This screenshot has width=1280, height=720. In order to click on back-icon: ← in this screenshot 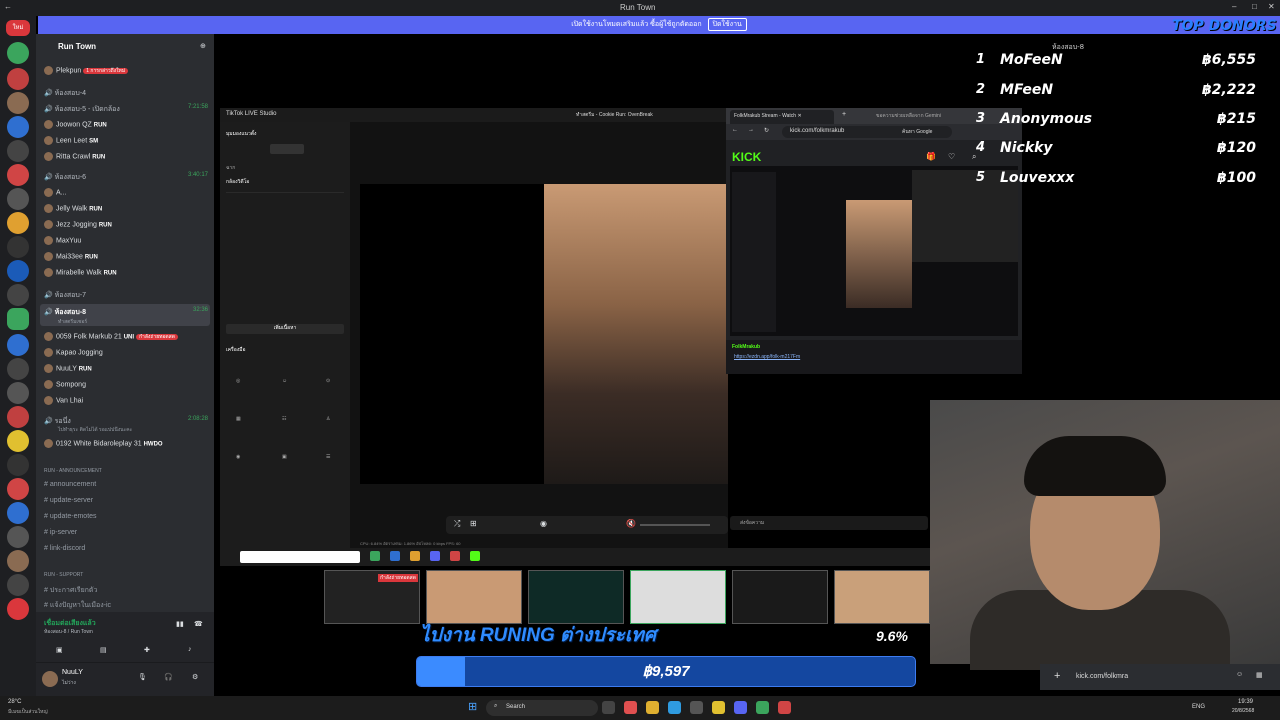, I will do `click(735, 130)`.